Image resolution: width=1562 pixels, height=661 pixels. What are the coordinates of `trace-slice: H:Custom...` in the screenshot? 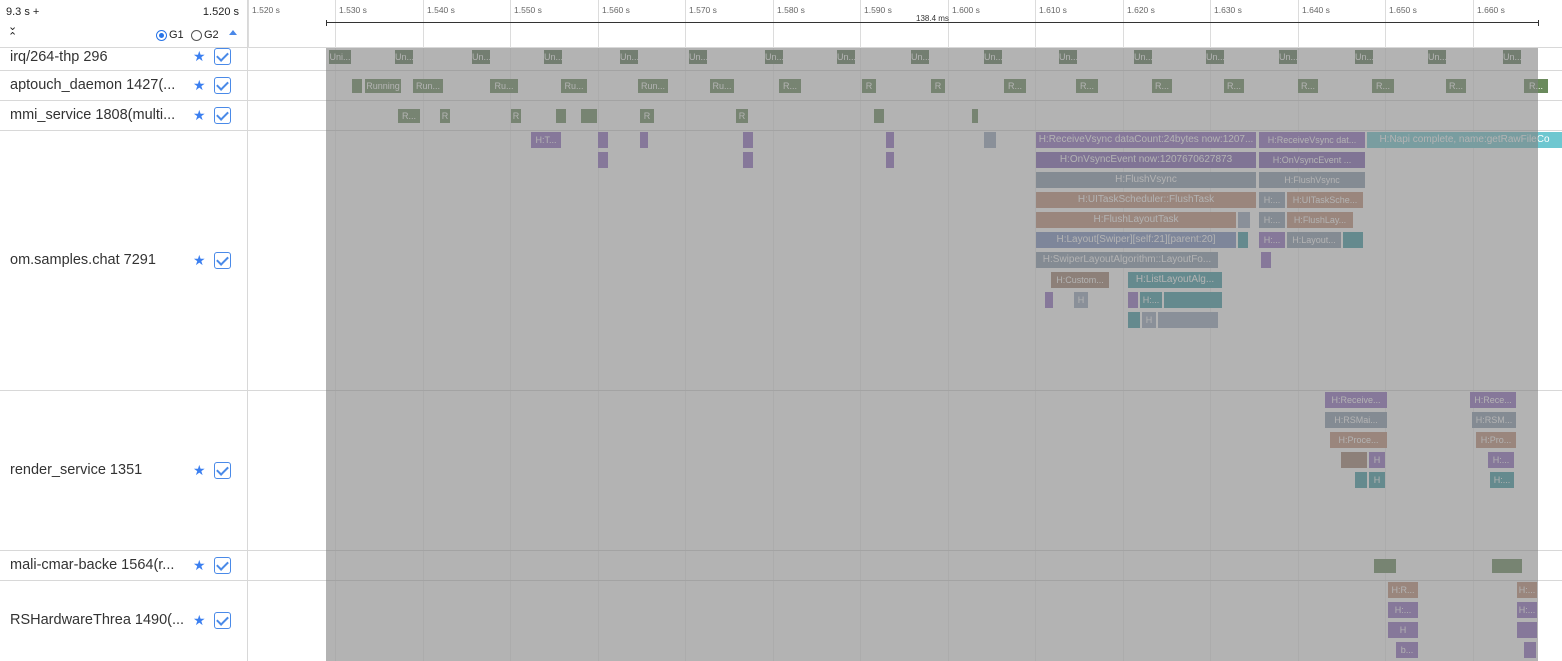 It's located at (1080, 280).